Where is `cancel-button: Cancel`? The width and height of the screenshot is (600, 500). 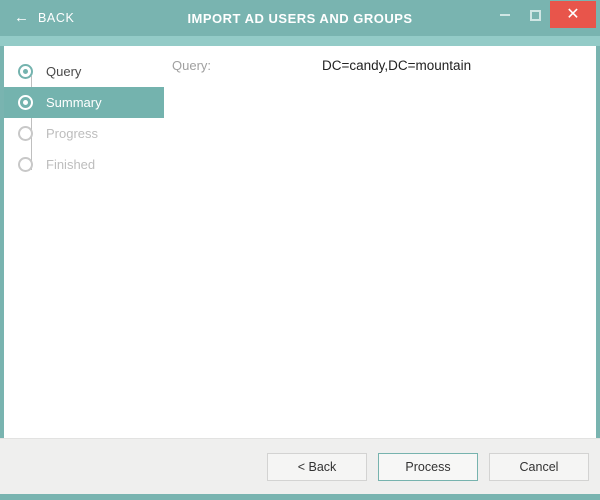
cancel-button: Cancel is located at coordinates (539, 466).